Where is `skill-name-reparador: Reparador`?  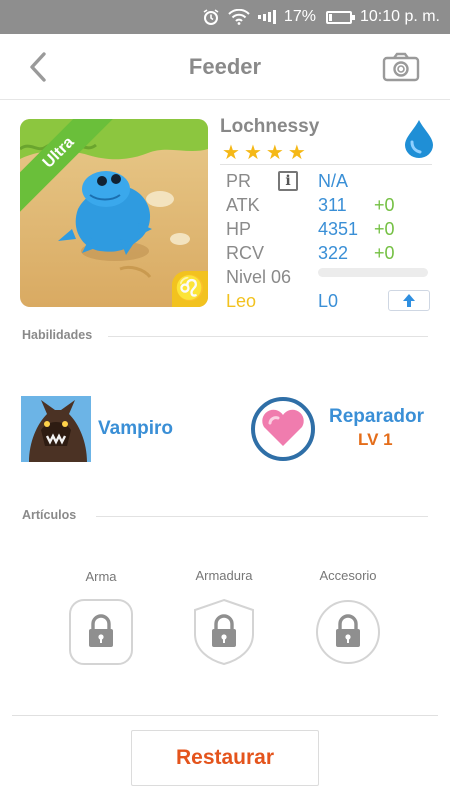
skill-name-reparador: Reparador is located at coordinates (377, 416).